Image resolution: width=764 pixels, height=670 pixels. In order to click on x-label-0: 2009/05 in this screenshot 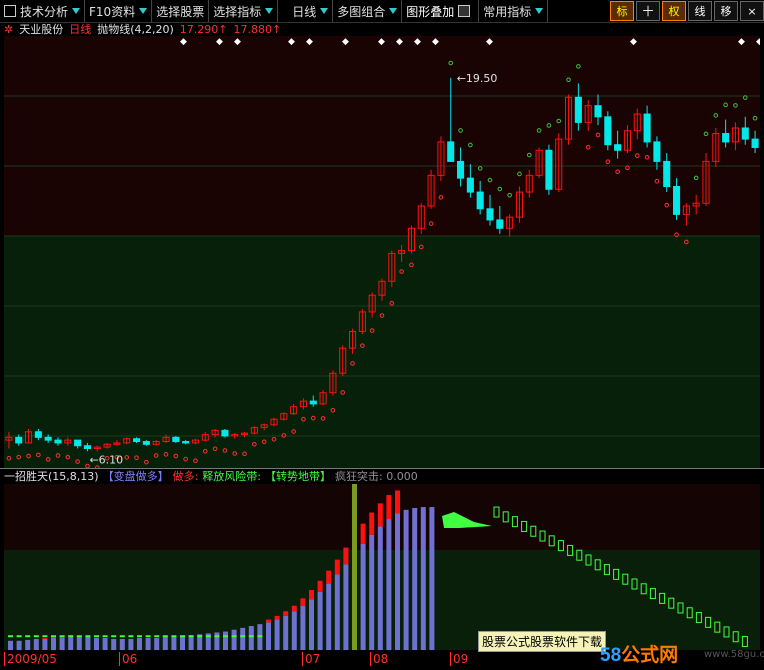, I will do `click(30, 659)`.